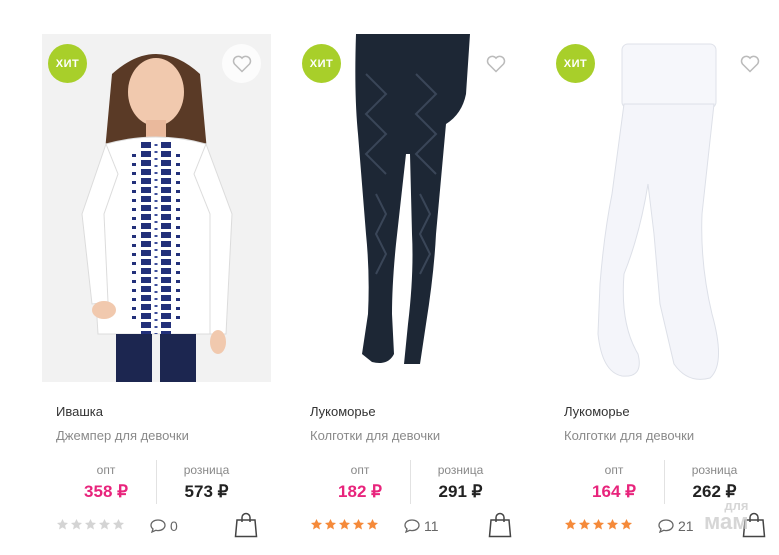 This screenshot has width=779, height=555. What do you see at coordinates (421, 526) in the screenshot?
I see `comments-count: 11` at bounding box center [421, 526].